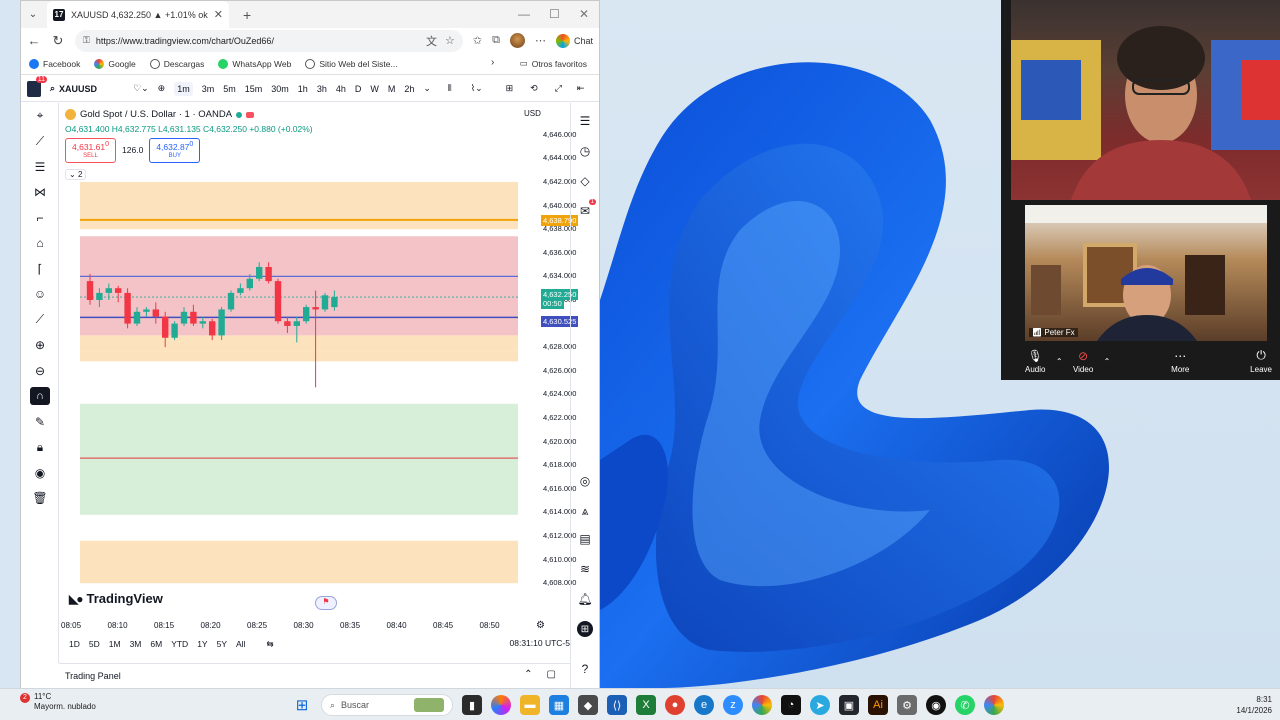  I want to click on task-view-icon: ▮, so click(472, 705).